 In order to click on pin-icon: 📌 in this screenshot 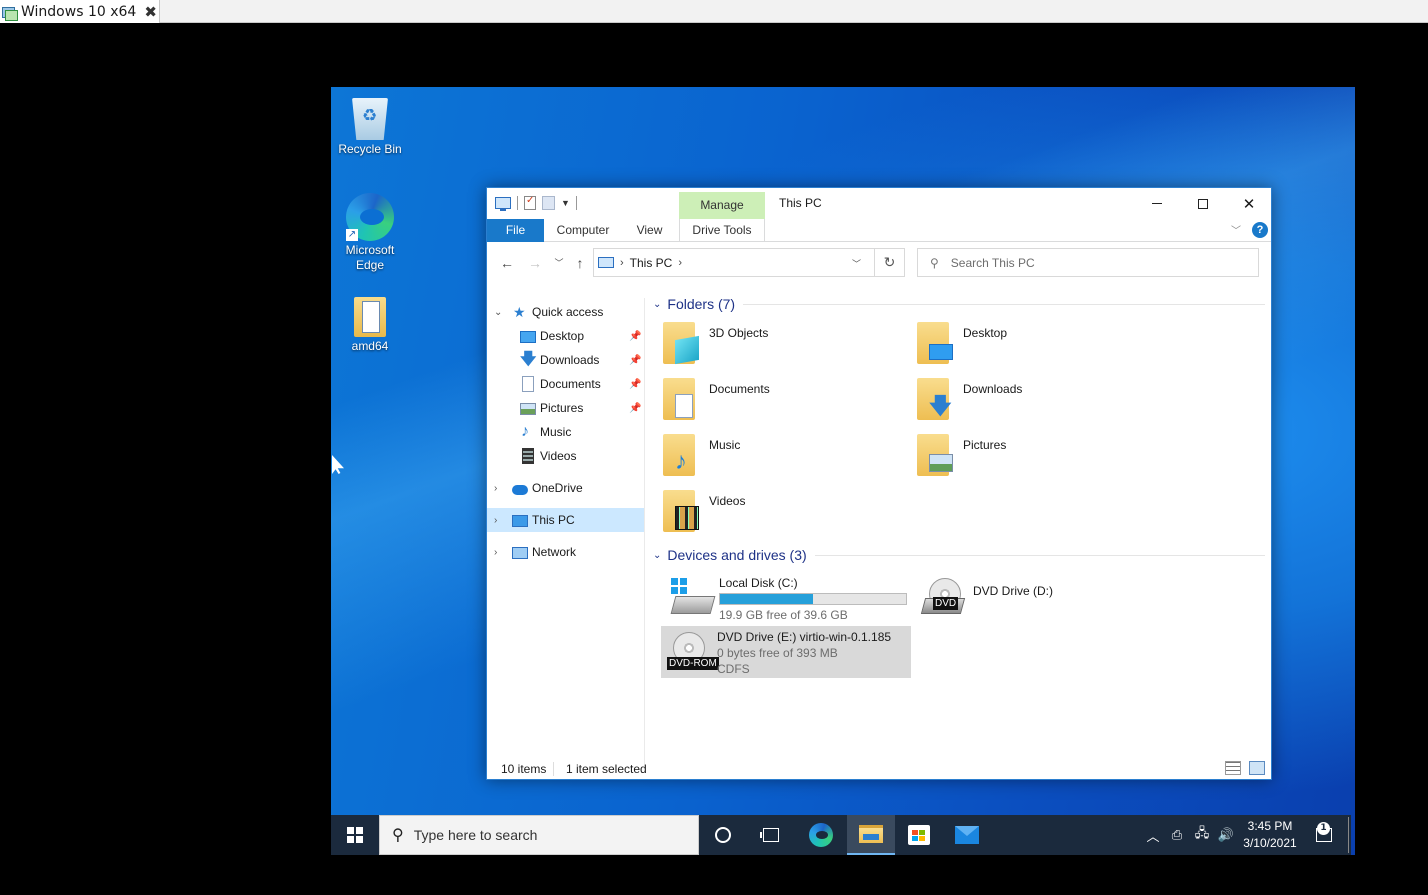, I will do `click(635, 408)`.